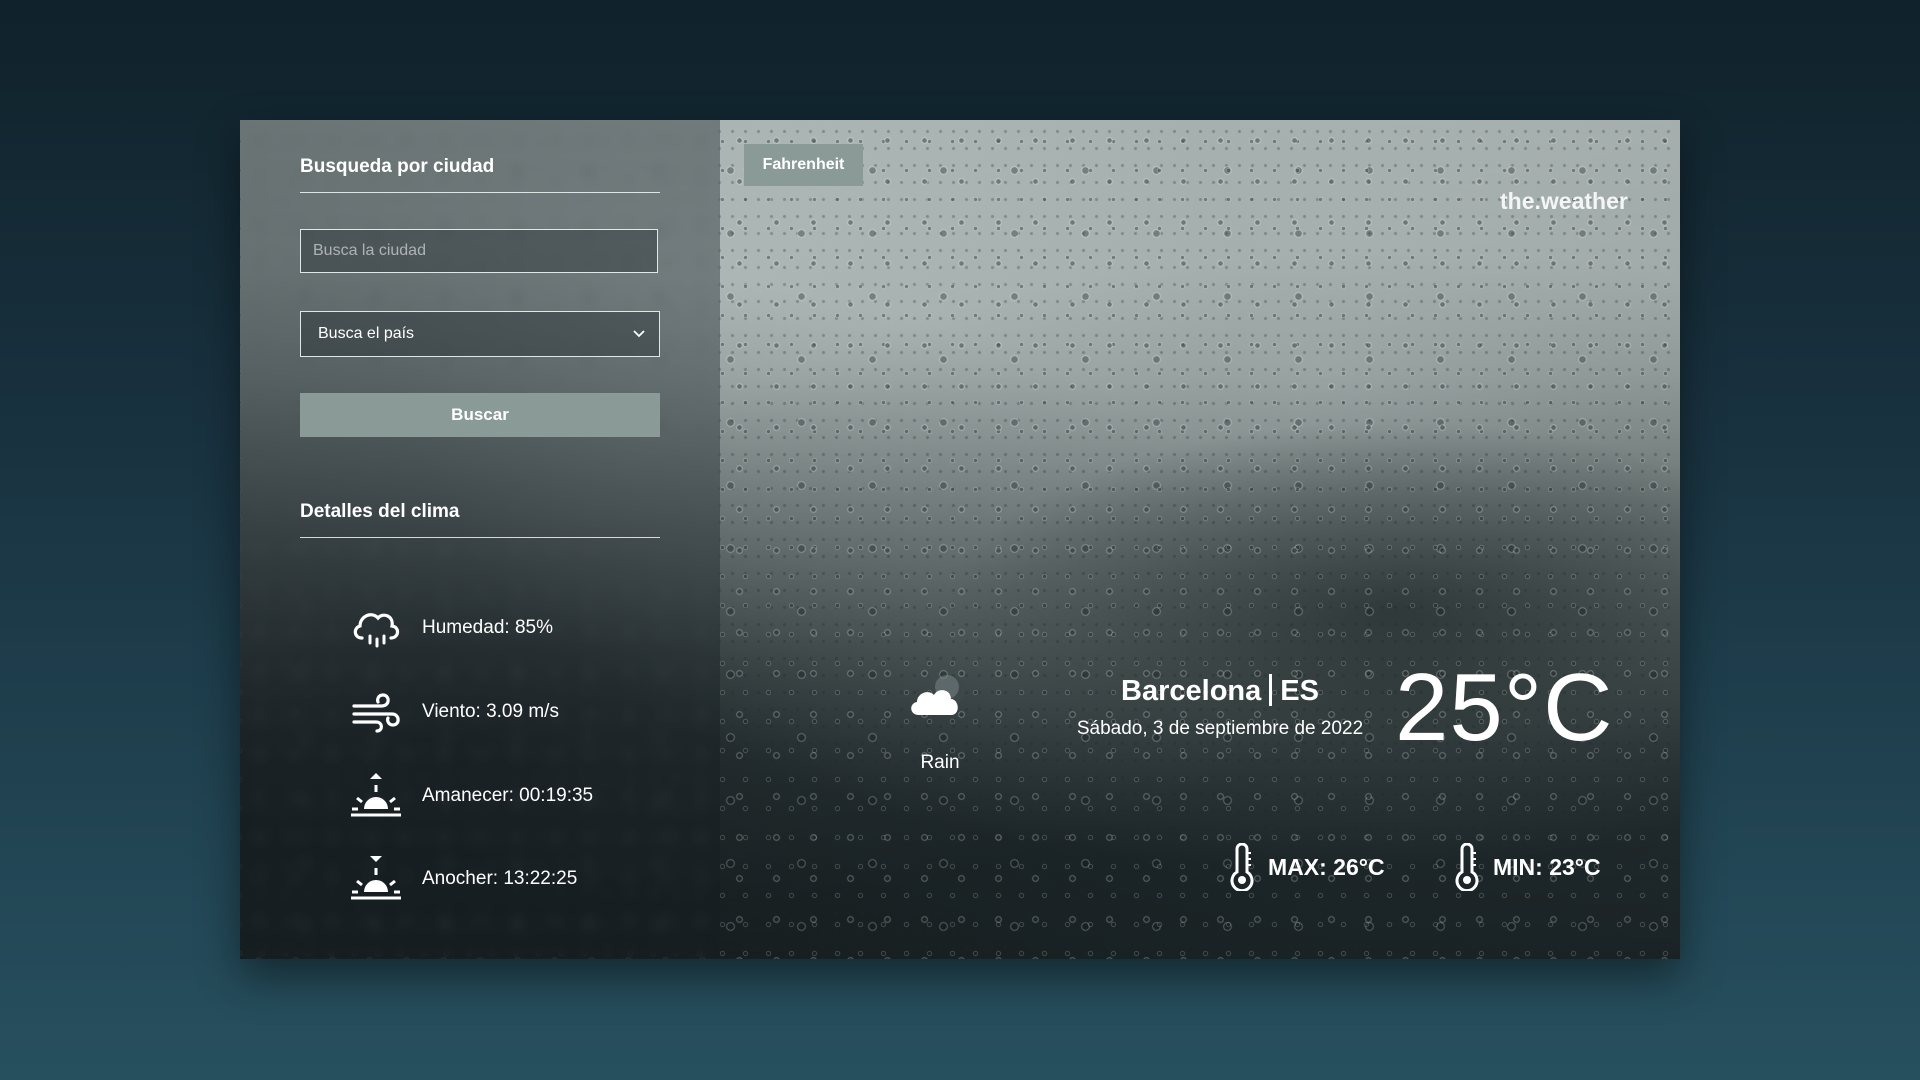 Image resolution: width=1920 pixels, height=1080 pixels. I want to click on min-temperature-text: MIN: 23°C, so click(1547, 866).